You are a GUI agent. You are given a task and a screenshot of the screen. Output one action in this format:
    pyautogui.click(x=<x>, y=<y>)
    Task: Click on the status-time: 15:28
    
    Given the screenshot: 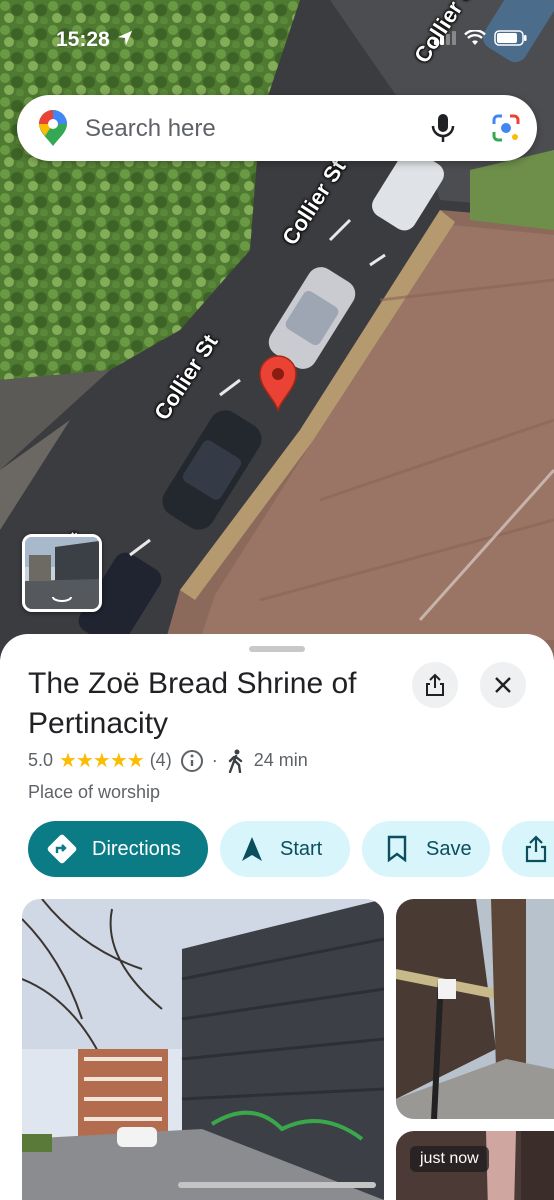 What is the action you would take?
    pyautogui.click(x=95, y=40)
    